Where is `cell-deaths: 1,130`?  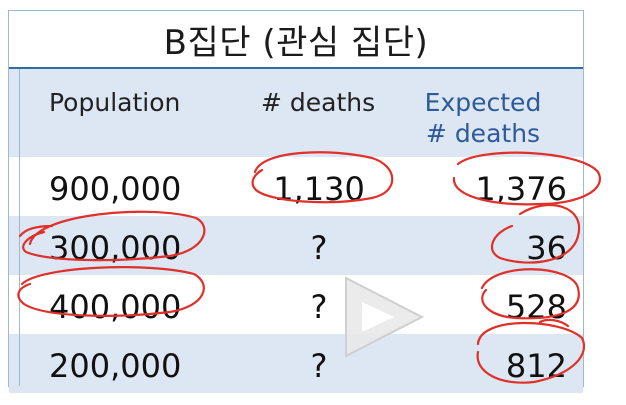
cell-deaths: 1,130 is located at coordinates (319, 189).